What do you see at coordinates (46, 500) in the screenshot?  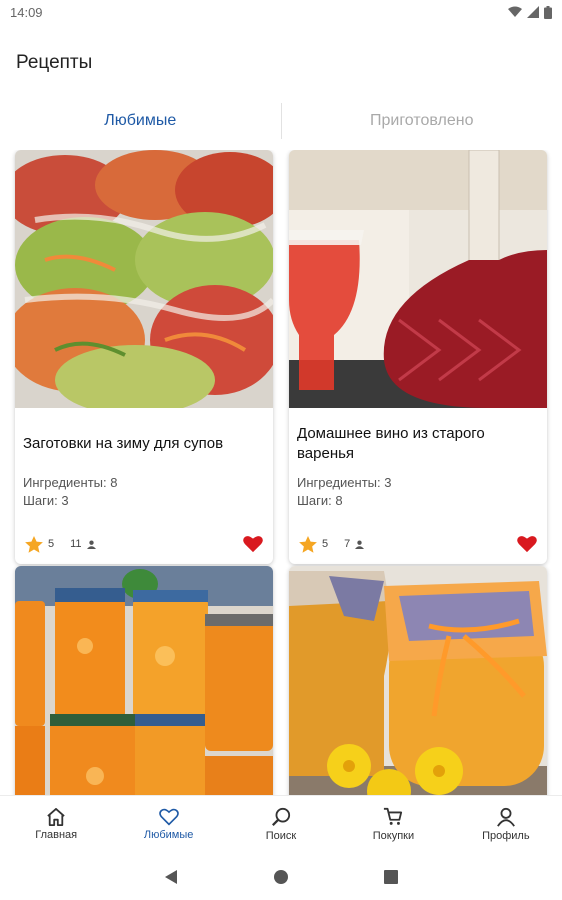 I see `recipe-steps: Шаги: 3` at bounding box center [46, 500].